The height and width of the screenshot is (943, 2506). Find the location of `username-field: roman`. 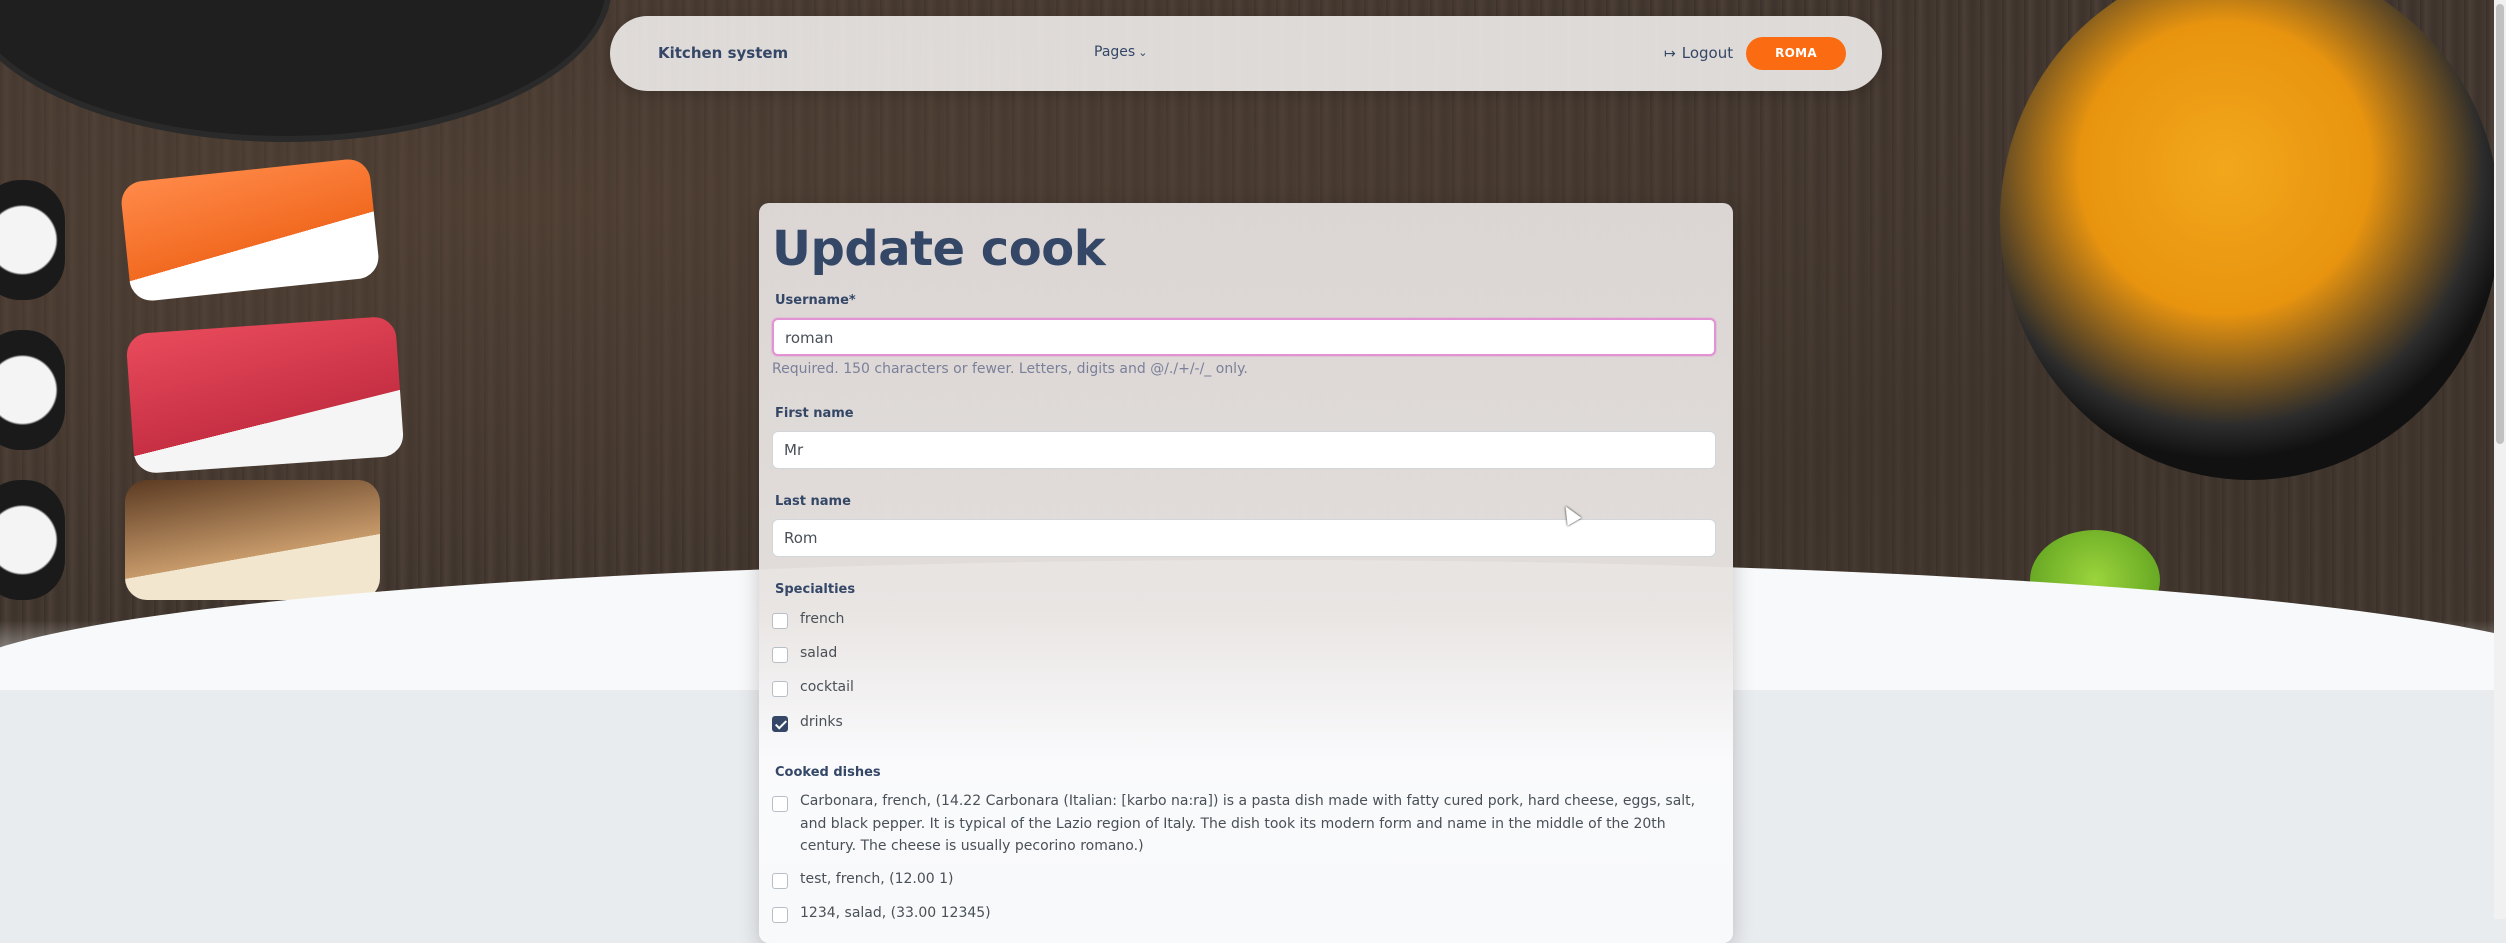

username-field: roman is located at coordinates (1244, 337).